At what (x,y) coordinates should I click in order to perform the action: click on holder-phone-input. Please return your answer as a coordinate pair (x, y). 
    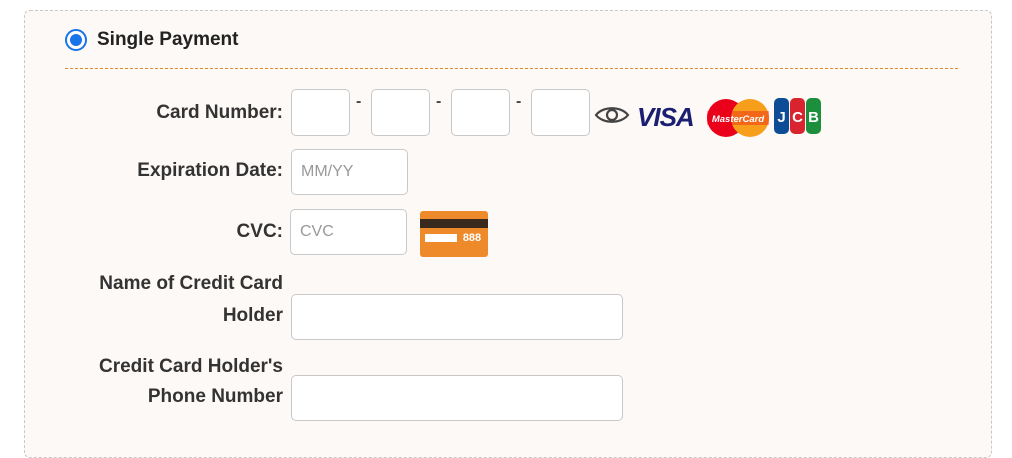
    Looking at the image, I should click on (457, 398).